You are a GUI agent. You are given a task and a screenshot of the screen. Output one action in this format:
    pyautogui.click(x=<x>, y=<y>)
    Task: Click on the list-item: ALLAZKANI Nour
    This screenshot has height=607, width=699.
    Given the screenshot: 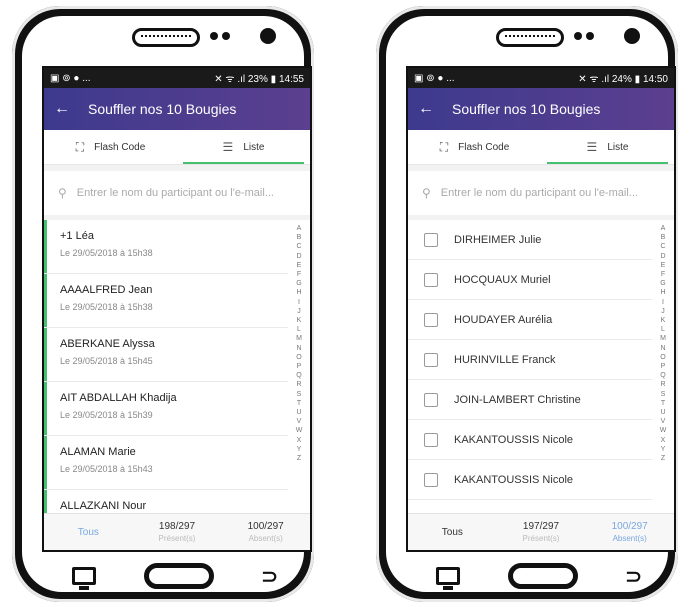 What is the action you would take?
    pyautogui.click(x=166, y=502)
    